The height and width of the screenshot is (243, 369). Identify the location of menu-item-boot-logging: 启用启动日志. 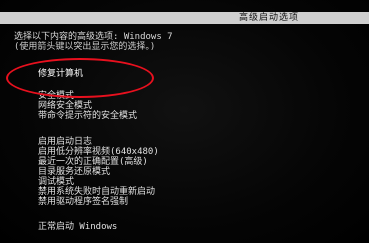
(188, 142).